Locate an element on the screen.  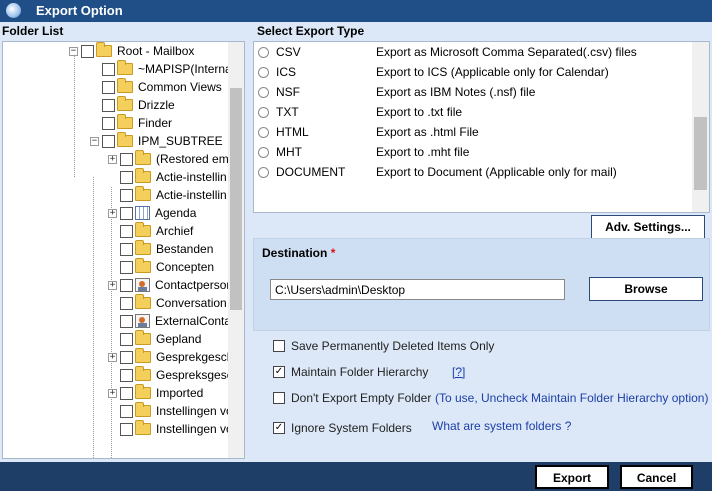
browse-button: Browse is located at coordinates (646, 289).